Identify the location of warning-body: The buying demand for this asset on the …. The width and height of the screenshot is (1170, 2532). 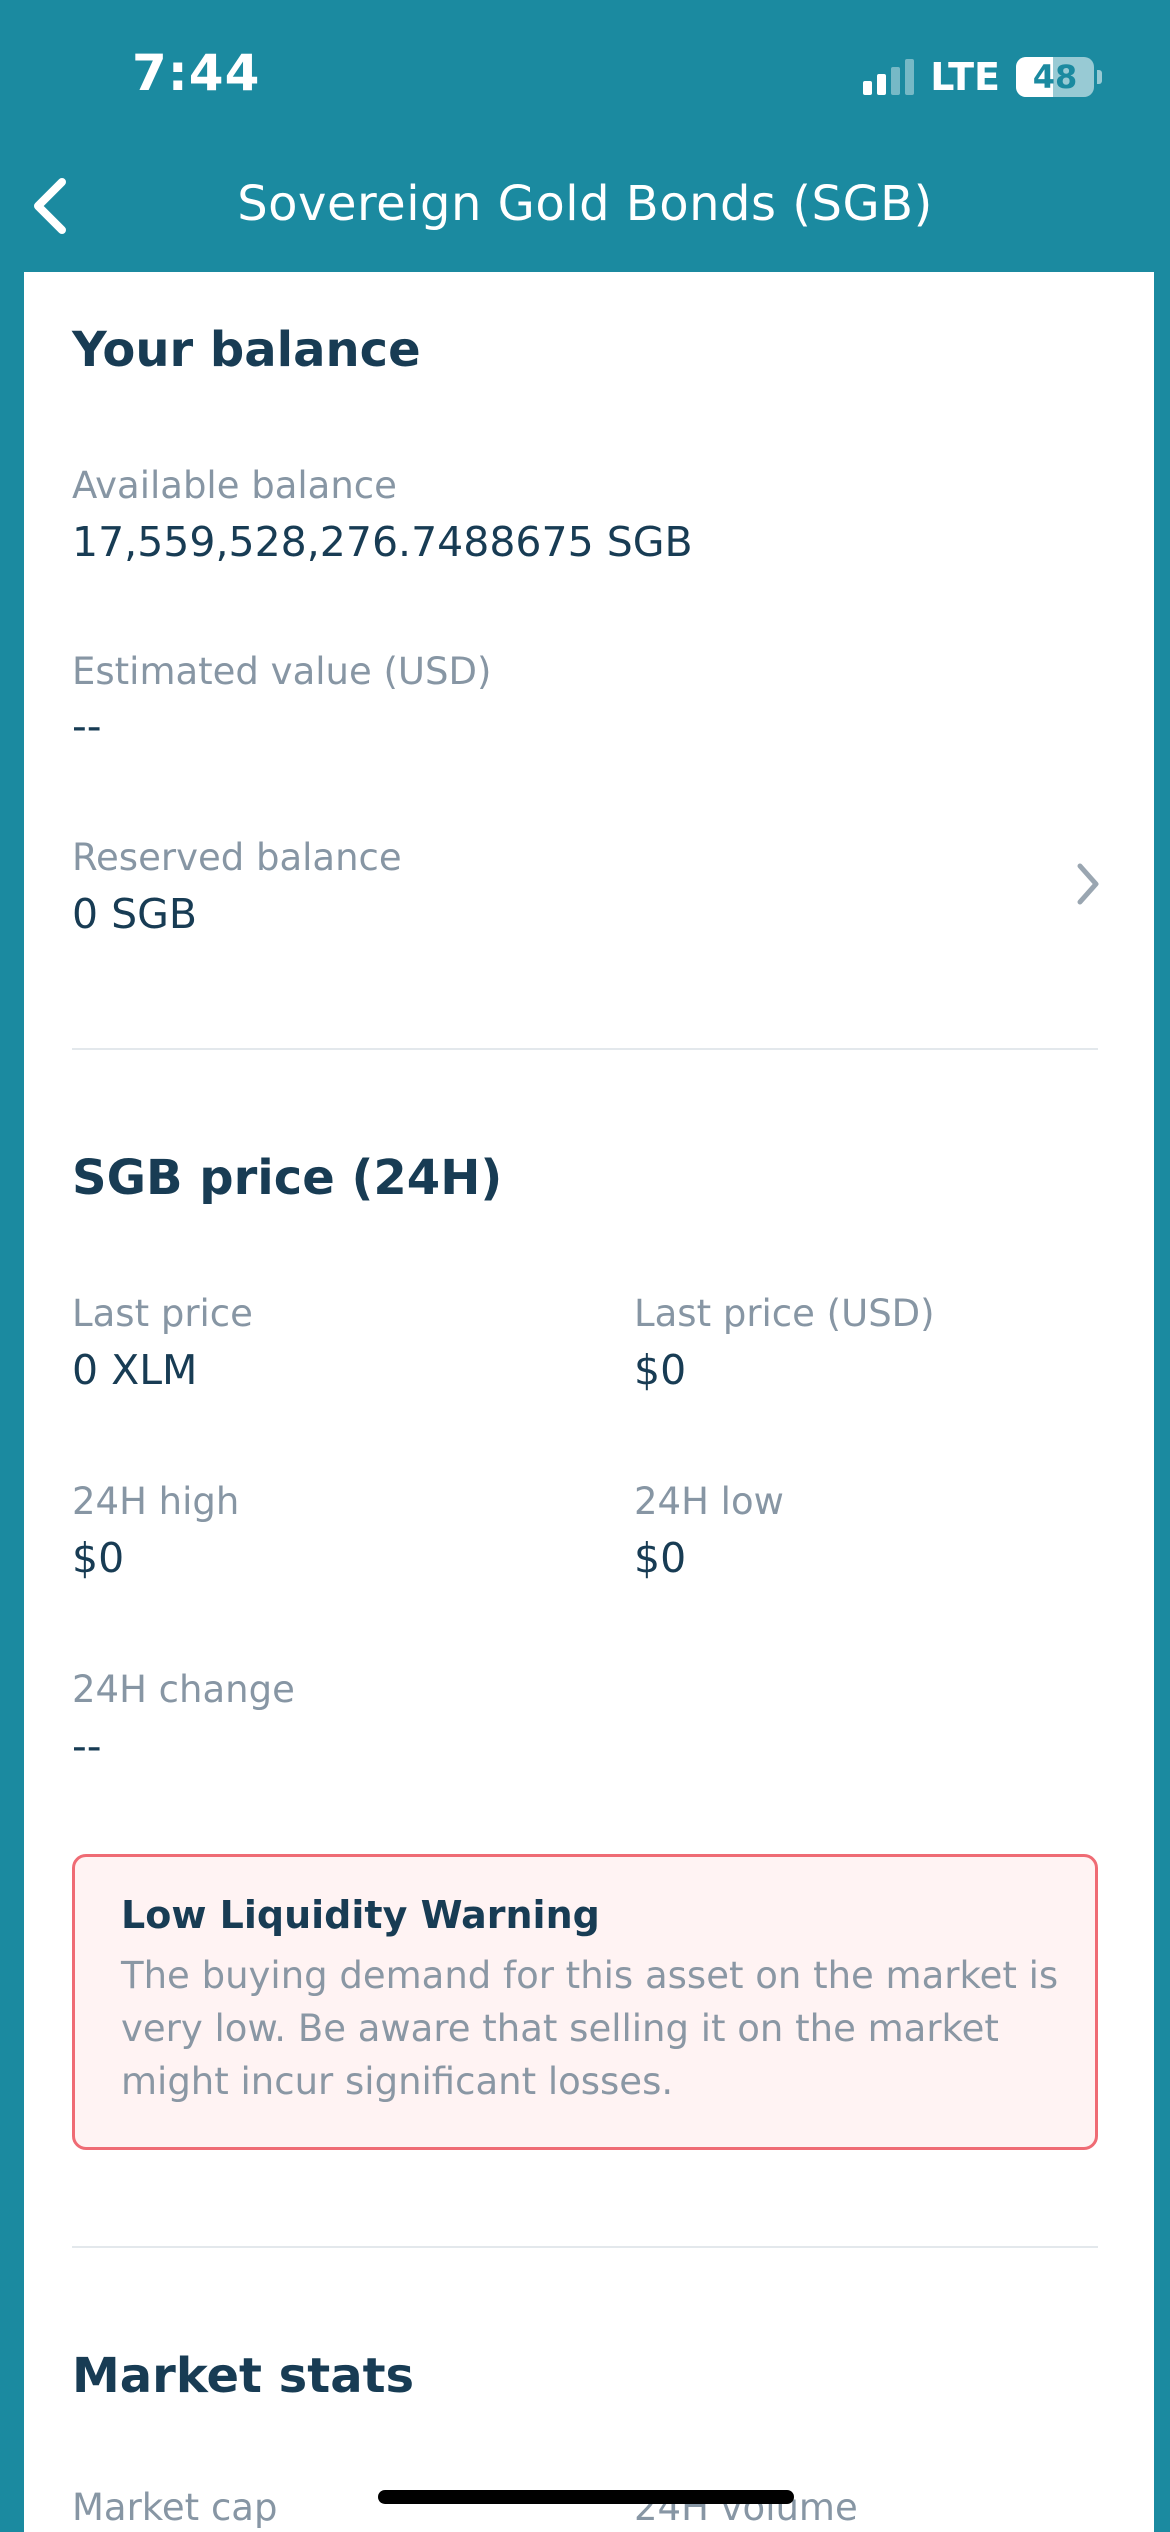
(590, 2028).